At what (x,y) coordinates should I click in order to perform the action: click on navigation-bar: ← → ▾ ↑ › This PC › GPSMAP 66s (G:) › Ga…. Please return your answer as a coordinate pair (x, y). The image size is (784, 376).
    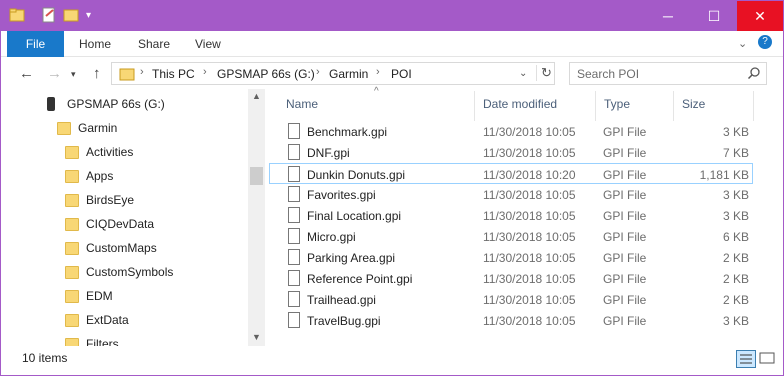
    Looking at the image, I should click on (392, 73).